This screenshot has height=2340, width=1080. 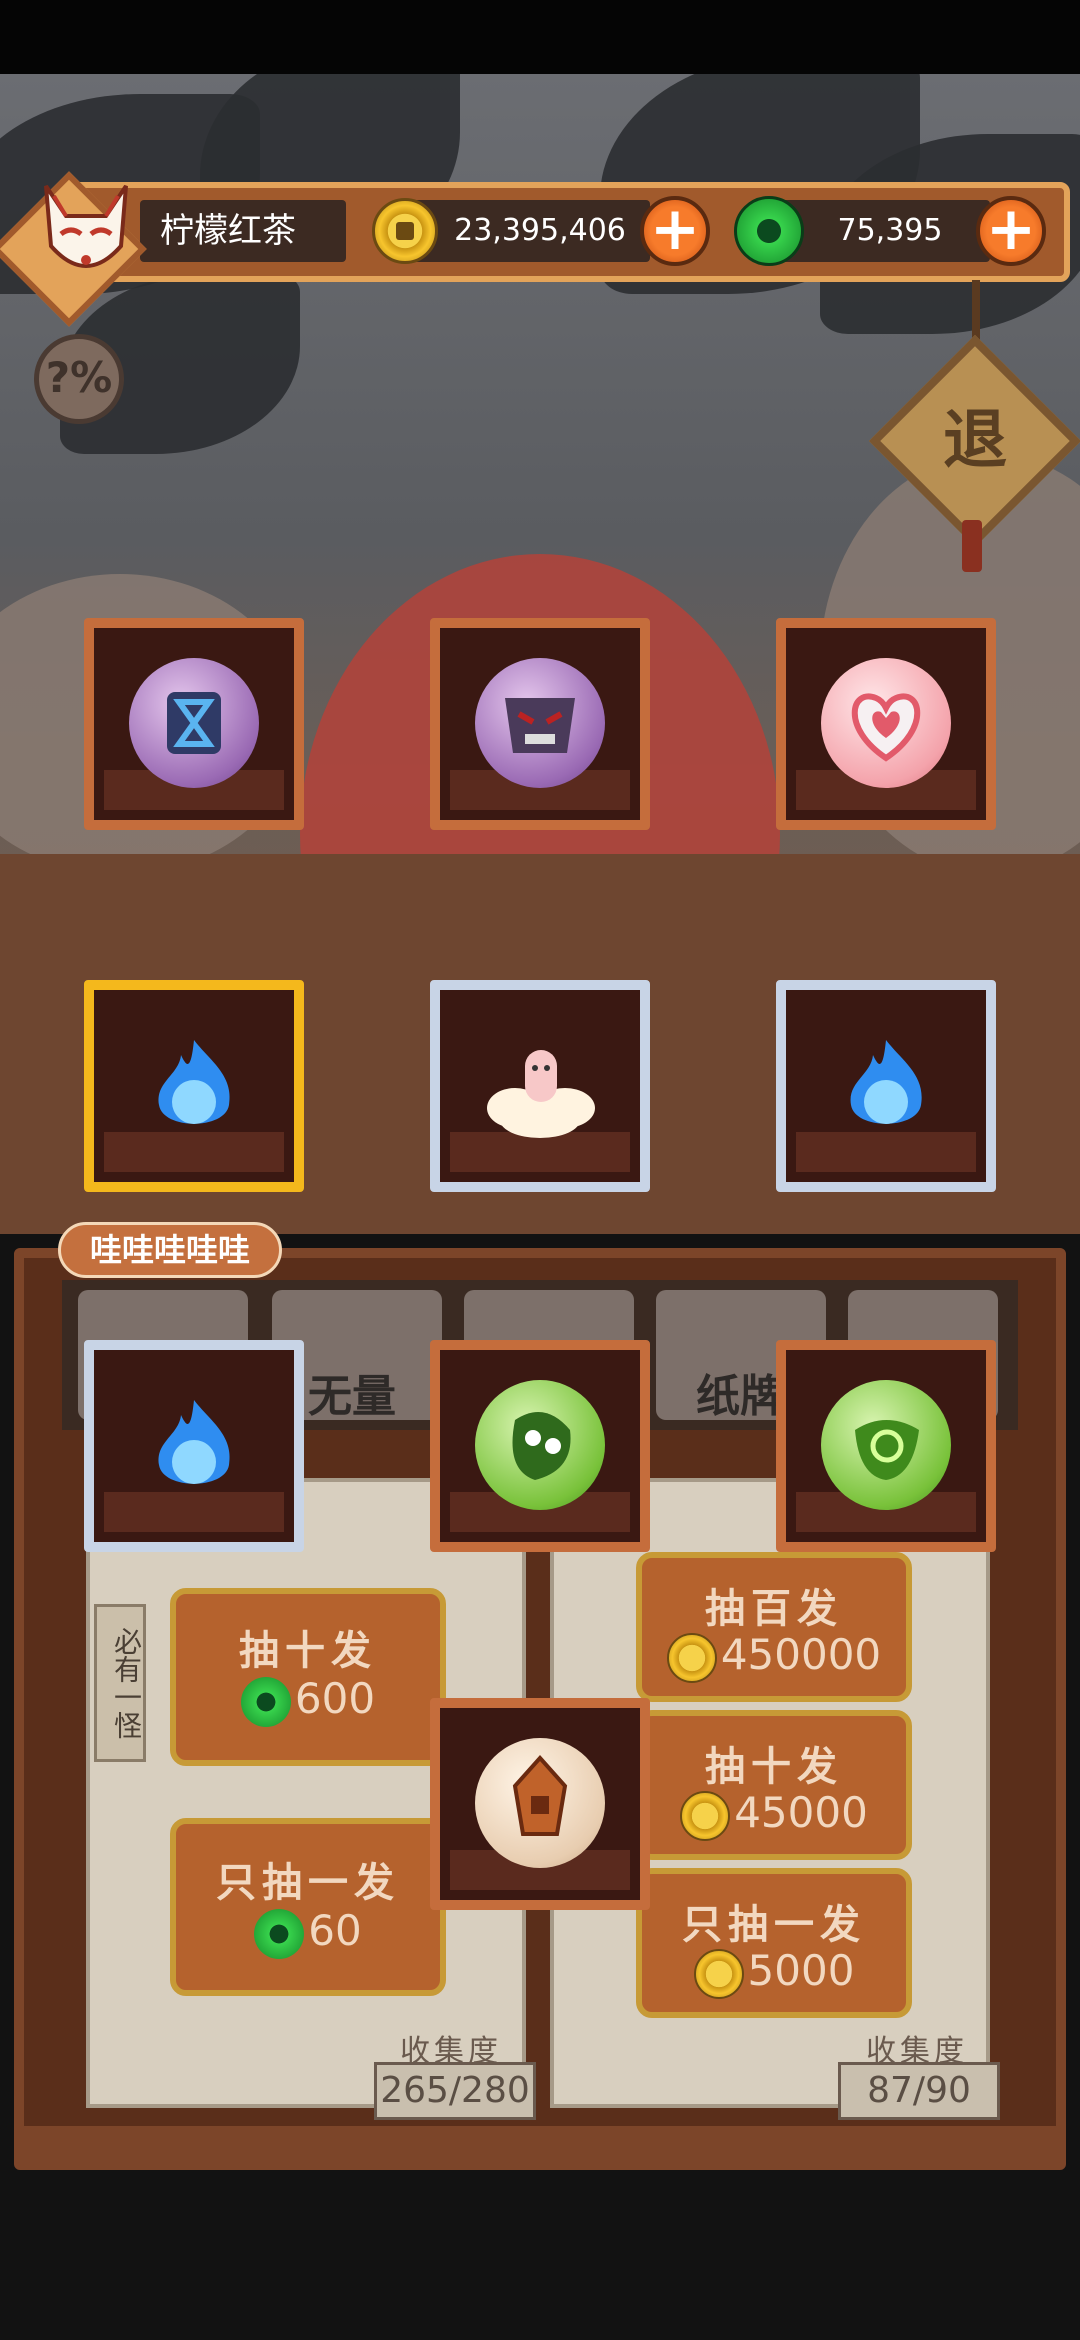 What do you see at coordinates (774, 1767) in the screenshot?
I see `coin-draw-ten-title: 抽十发` at bounding box center [774, 1767].